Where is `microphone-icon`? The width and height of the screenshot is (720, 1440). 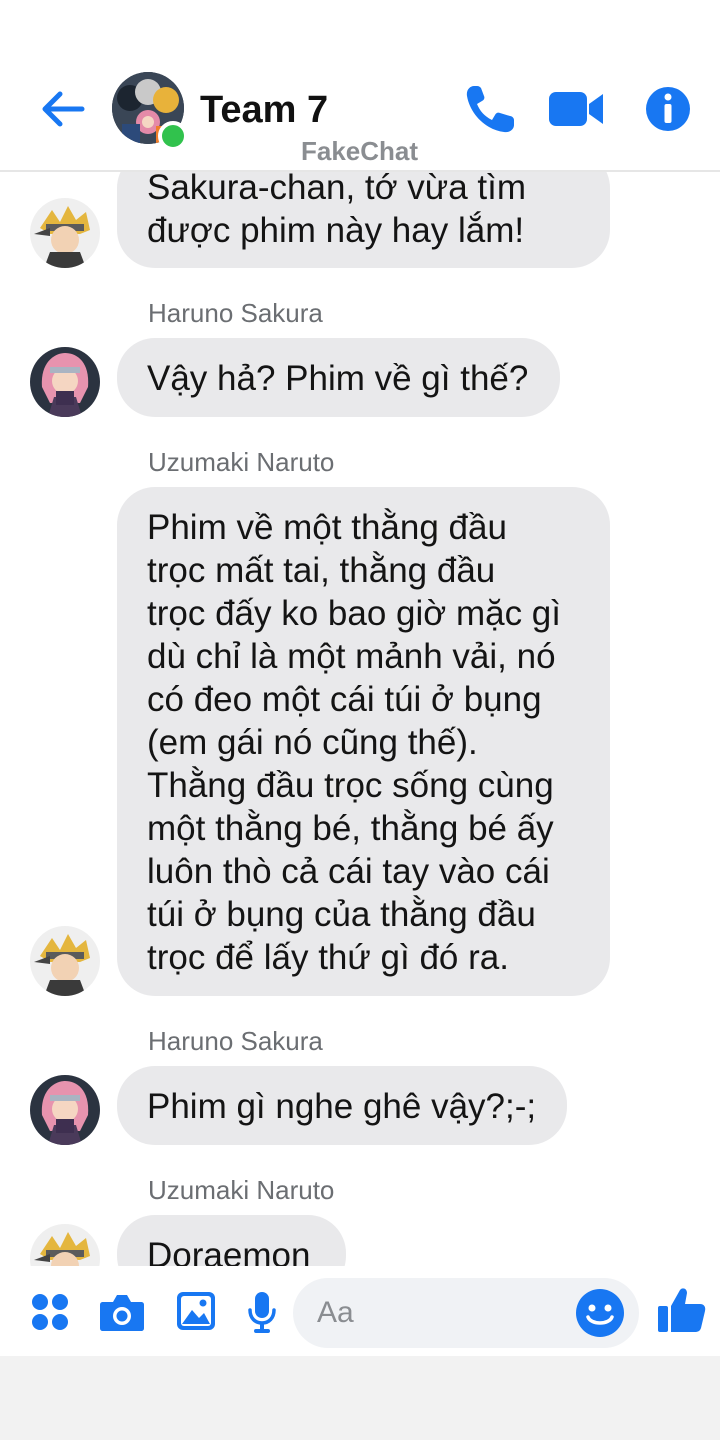 microphone-icon is located at coordinates (262, 1312).